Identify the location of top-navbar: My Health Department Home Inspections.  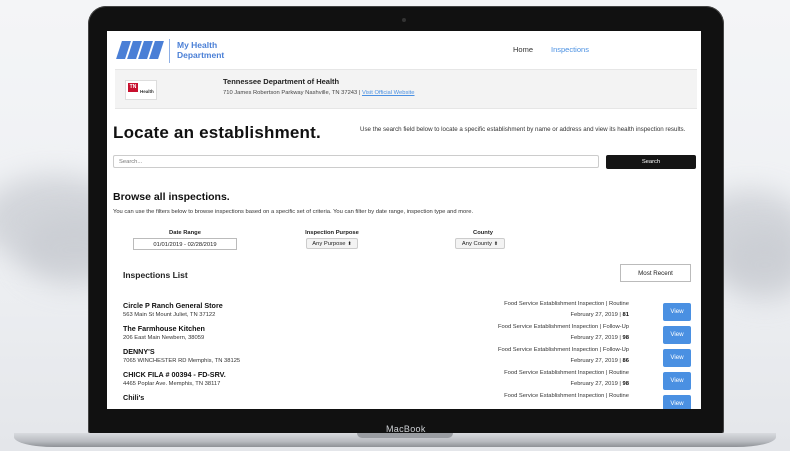
(404, 50).